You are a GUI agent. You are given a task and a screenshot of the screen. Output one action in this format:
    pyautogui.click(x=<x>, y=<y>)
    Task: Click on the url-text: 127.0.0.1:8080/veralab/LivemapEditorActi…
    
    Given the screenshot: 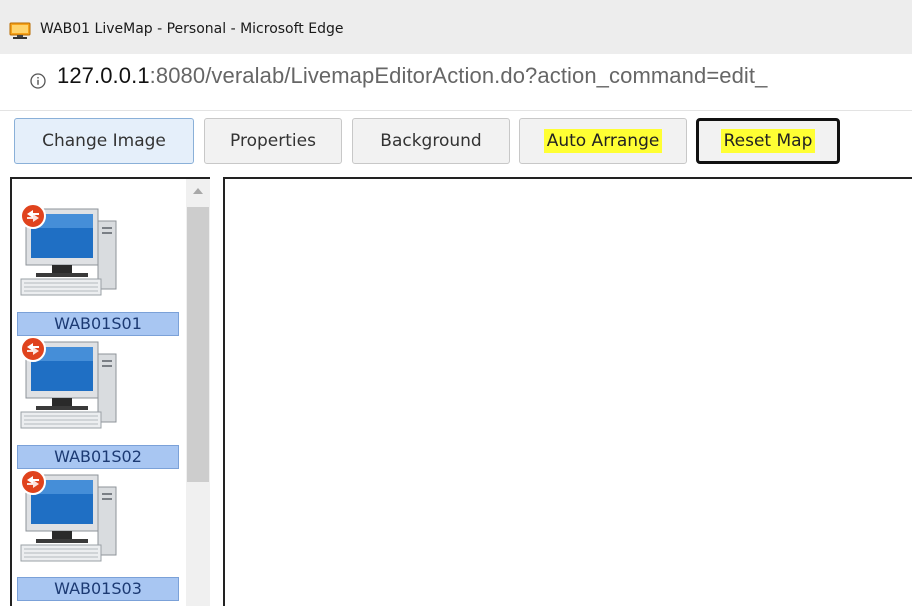 What is the action you would take?
    pyautogui.click(x=412, y=76)
    